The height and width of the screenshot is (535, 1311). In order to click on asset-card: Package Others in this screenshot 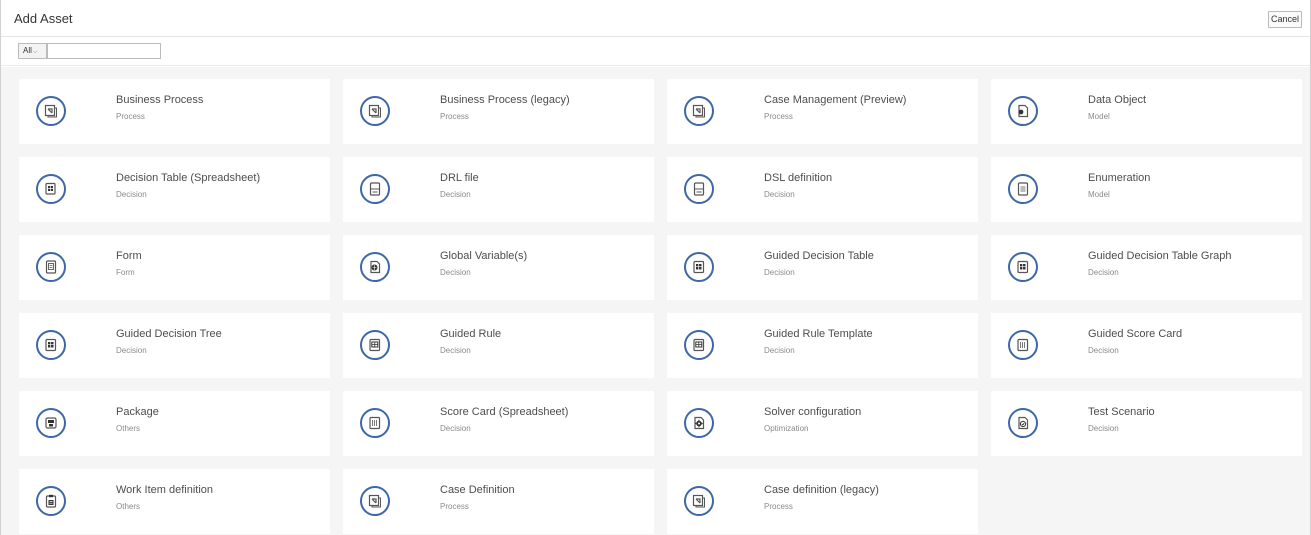, I will do `click(174, 423)`.